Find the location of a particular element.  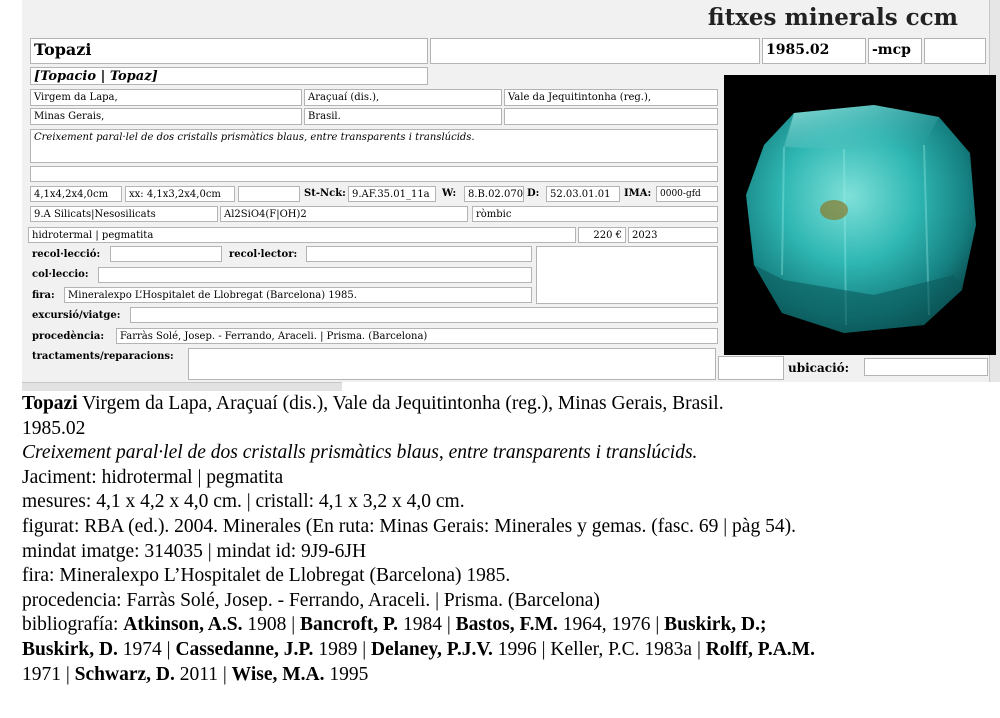

recoleccio-field is located at coordinates (166, 254).